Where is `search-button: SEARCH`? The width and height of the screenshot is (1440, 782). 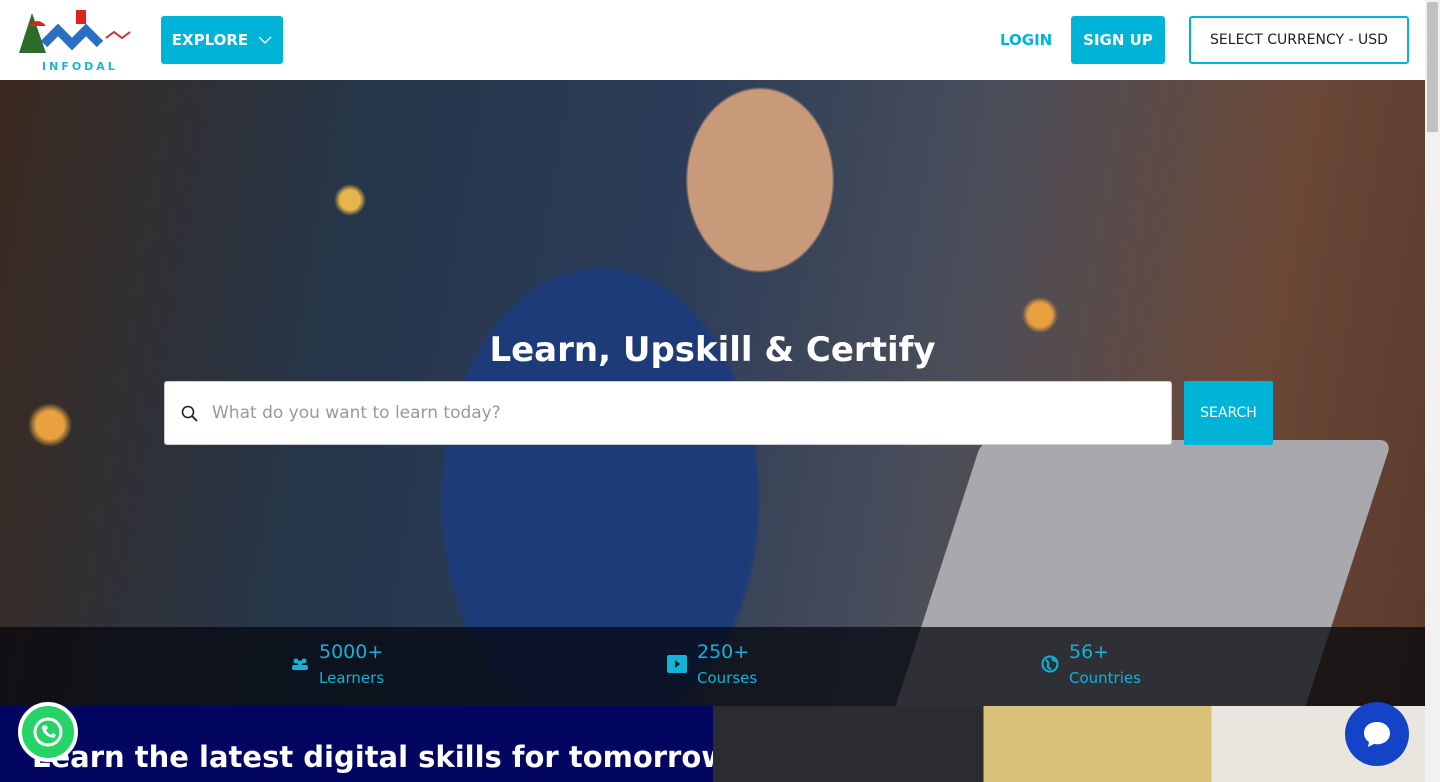
search-button: SEARCH is located at coordinates (1228, 413).